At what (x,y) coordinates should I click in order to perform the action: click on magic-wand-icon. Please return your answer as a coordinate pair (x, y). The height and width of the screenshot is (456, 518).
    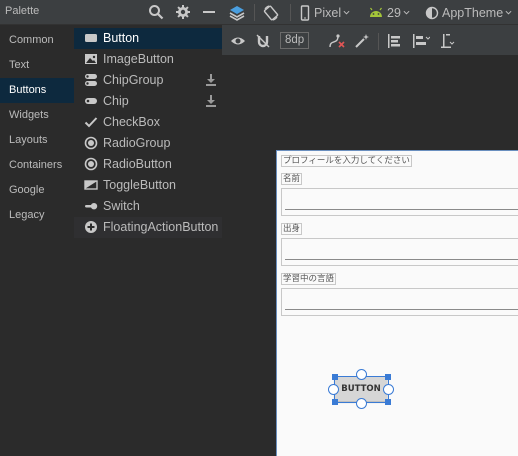
    Looking at the image, I should click on (362, 40).